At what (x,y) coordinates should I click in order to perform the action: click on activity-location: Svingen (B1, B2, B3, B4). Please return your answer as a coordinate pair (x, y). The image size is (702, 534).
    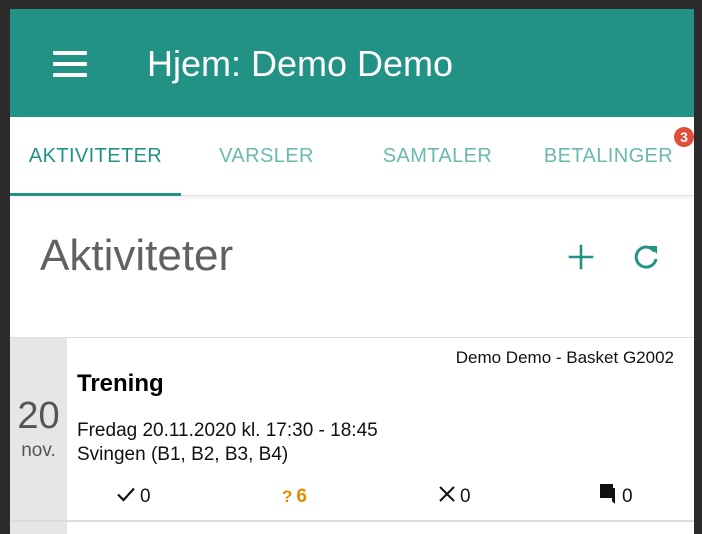
    Looking at the image, I should click on (183, 454).